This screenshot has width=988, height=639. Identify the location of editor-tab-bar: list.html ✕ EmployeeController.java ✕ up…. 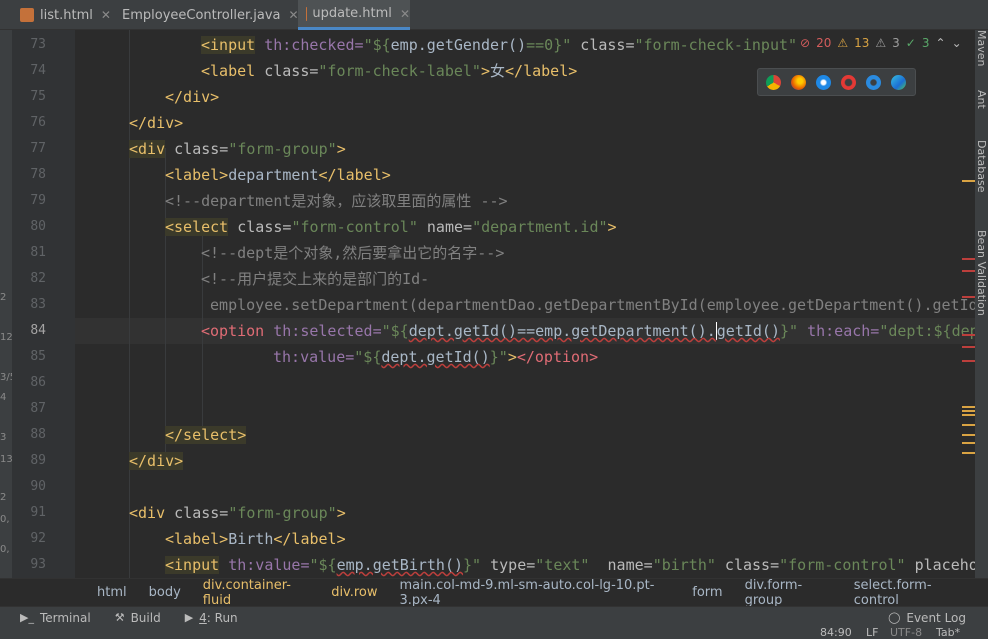
(494, 15).